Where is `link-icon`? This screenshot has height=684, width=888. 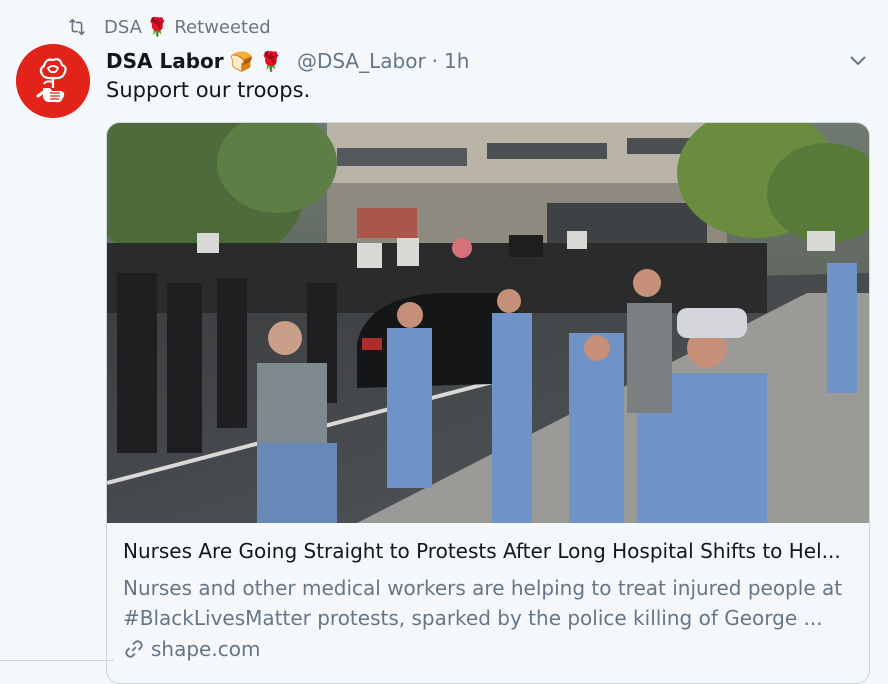
link-icon is located at coordinates (134, 649).